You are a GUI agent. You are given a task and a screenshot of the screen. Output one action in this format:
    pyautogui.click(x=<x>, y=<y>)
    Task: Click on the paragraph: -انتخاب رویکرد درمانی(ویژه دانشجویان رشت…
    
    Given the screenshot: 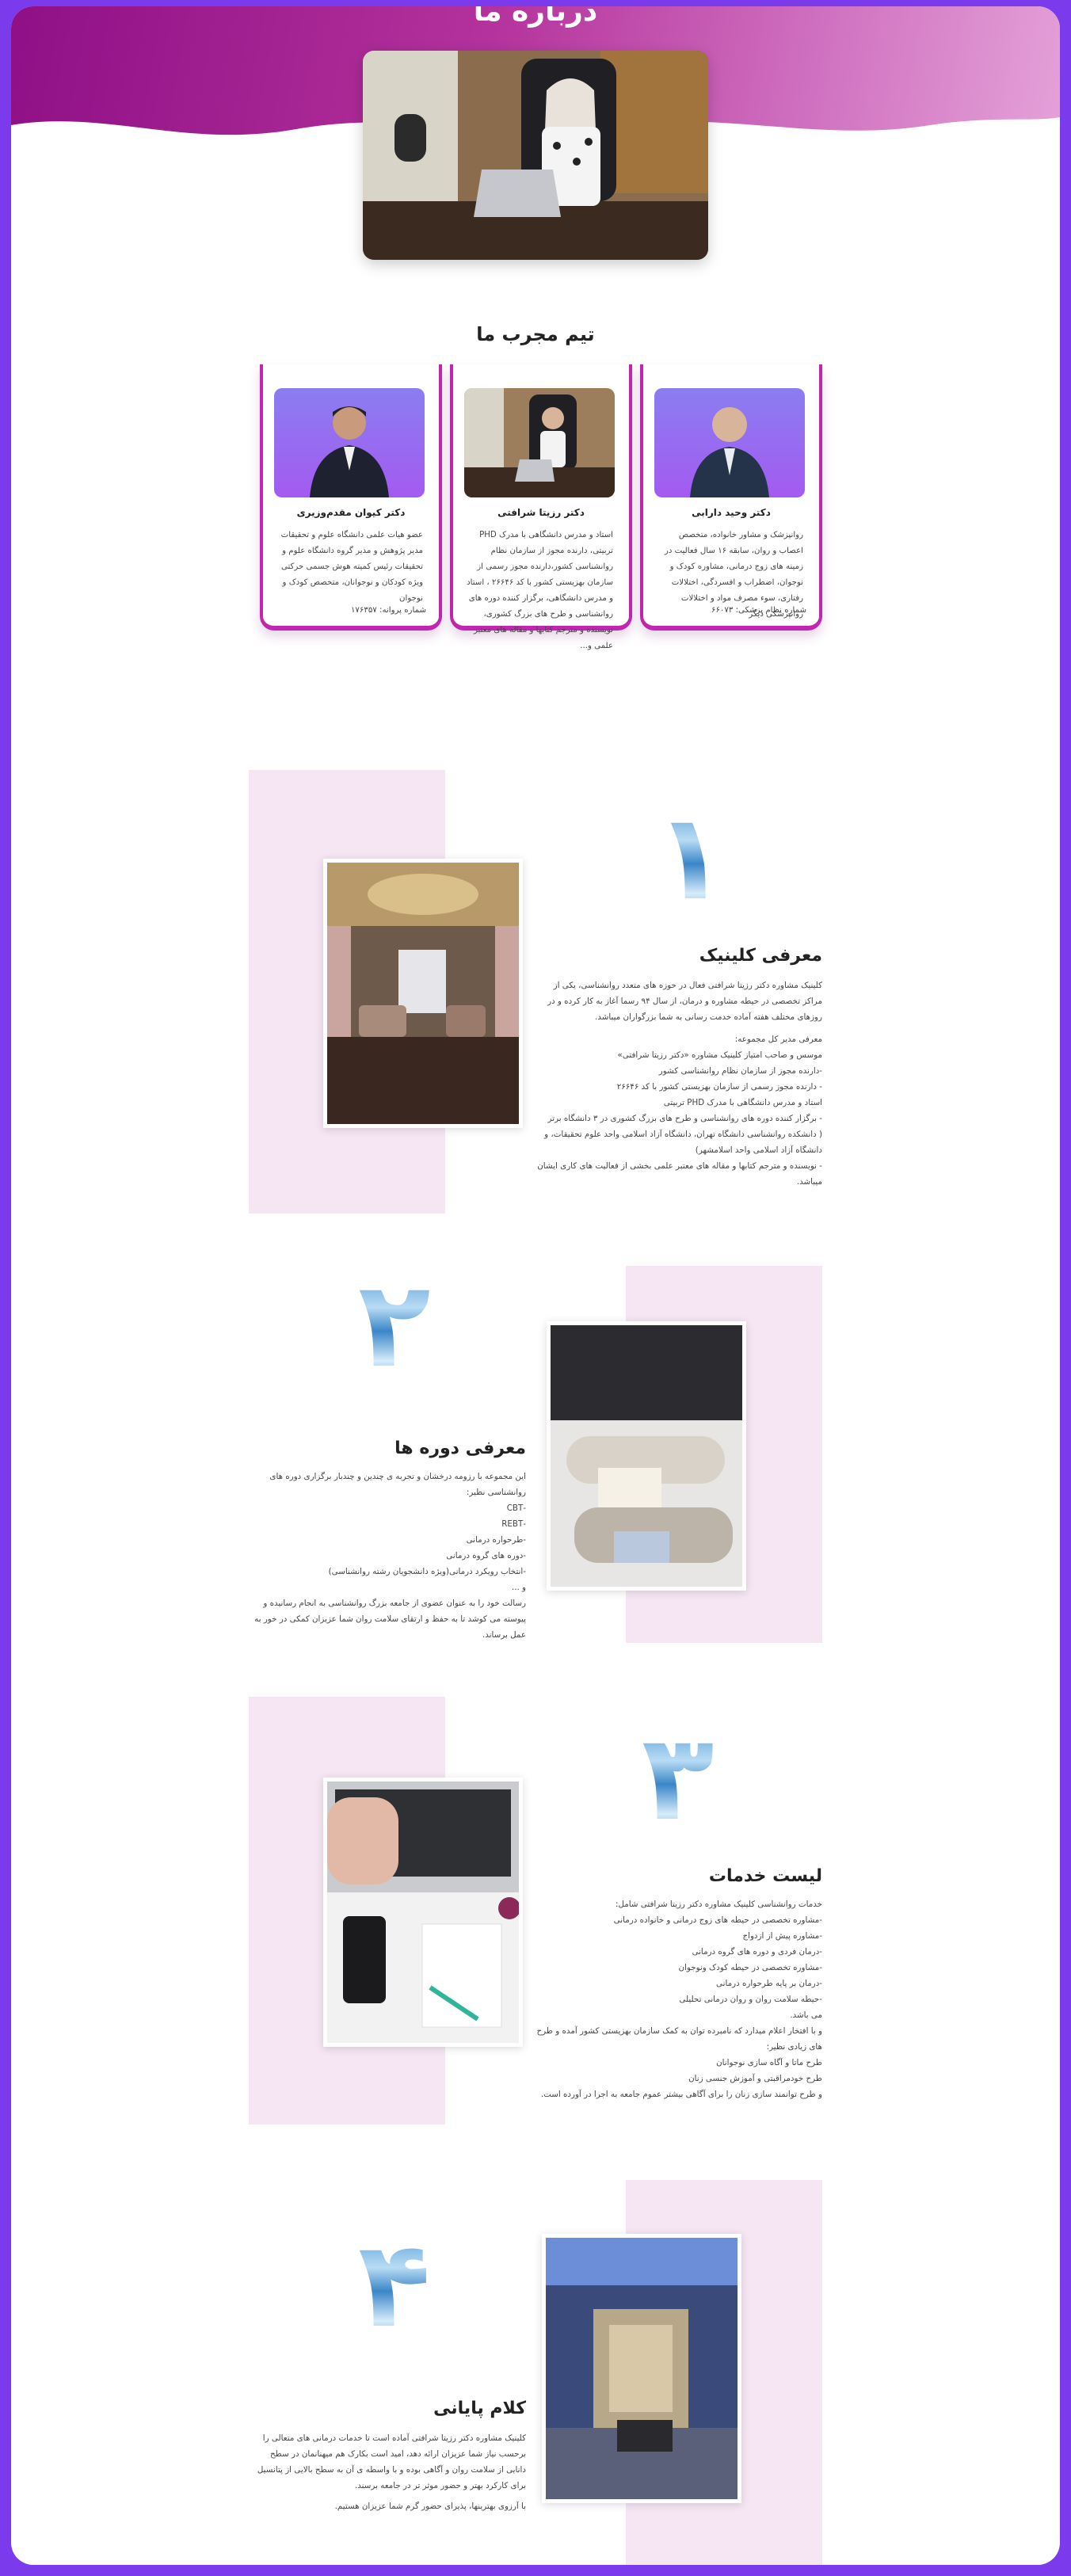 What is the action you would take?
    pyautogui.click(x=427, y=1571)
    